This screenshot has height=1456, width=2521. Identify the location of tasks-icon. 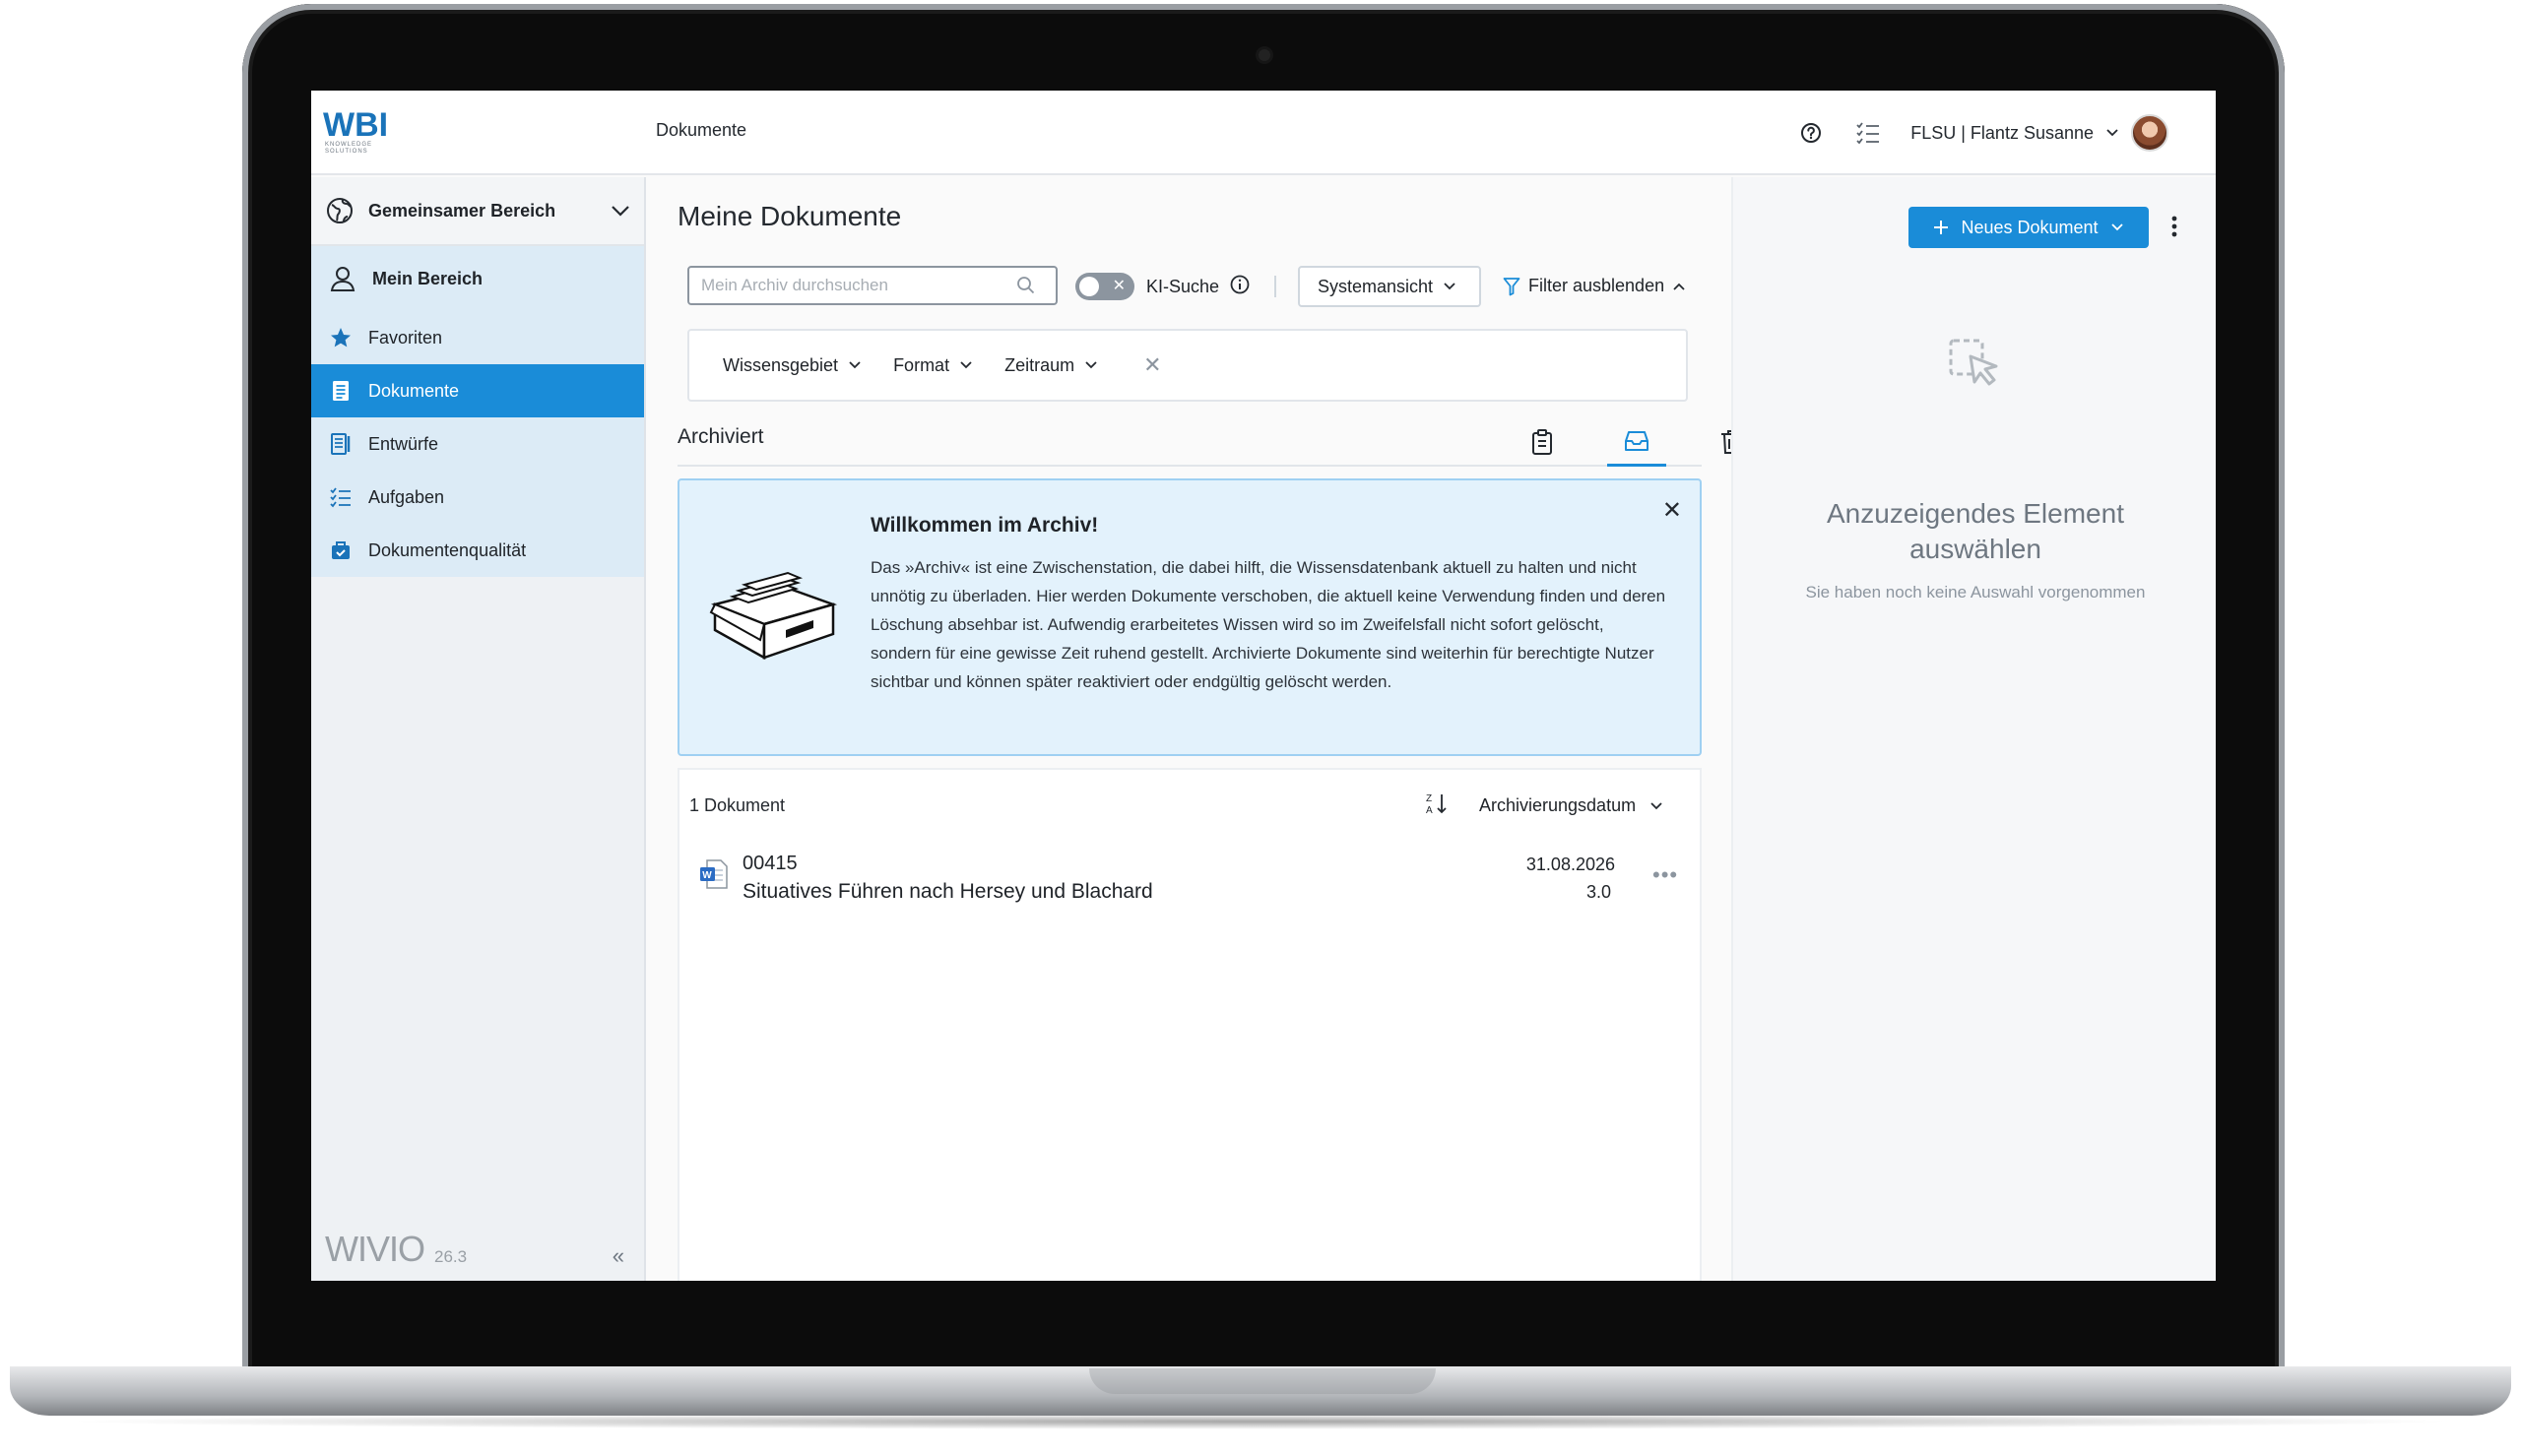
(340, 497).